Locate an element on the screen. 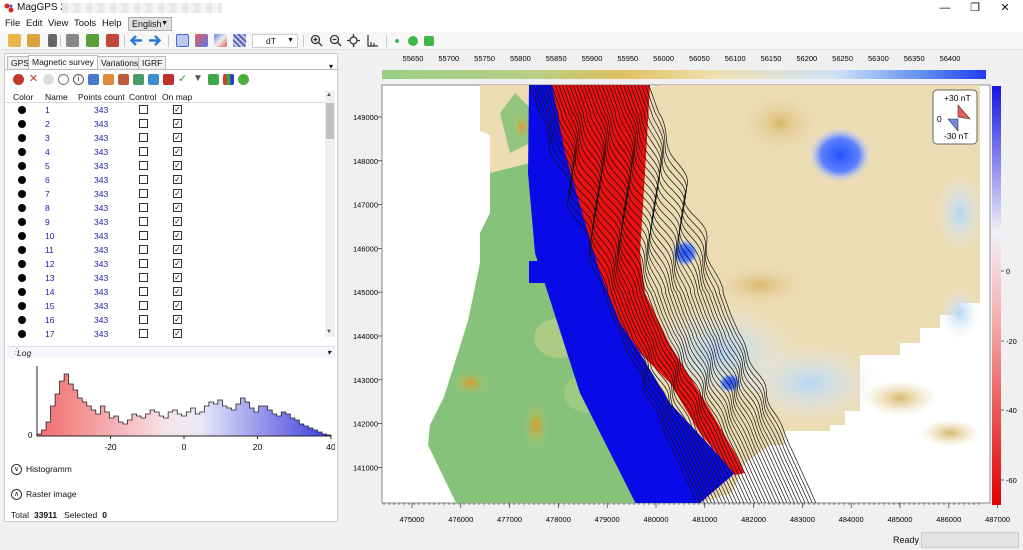  pin-icon is located at coordinates (93, 79).